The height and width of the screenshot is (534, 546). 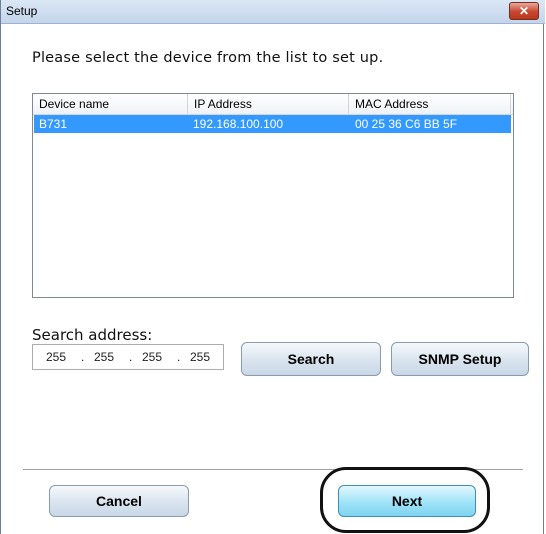 What do you see at coordinates (460, 359) in the screenshot?
I see `snmp-setup-button: SNMP Setup` at bounding box center [460, 359].